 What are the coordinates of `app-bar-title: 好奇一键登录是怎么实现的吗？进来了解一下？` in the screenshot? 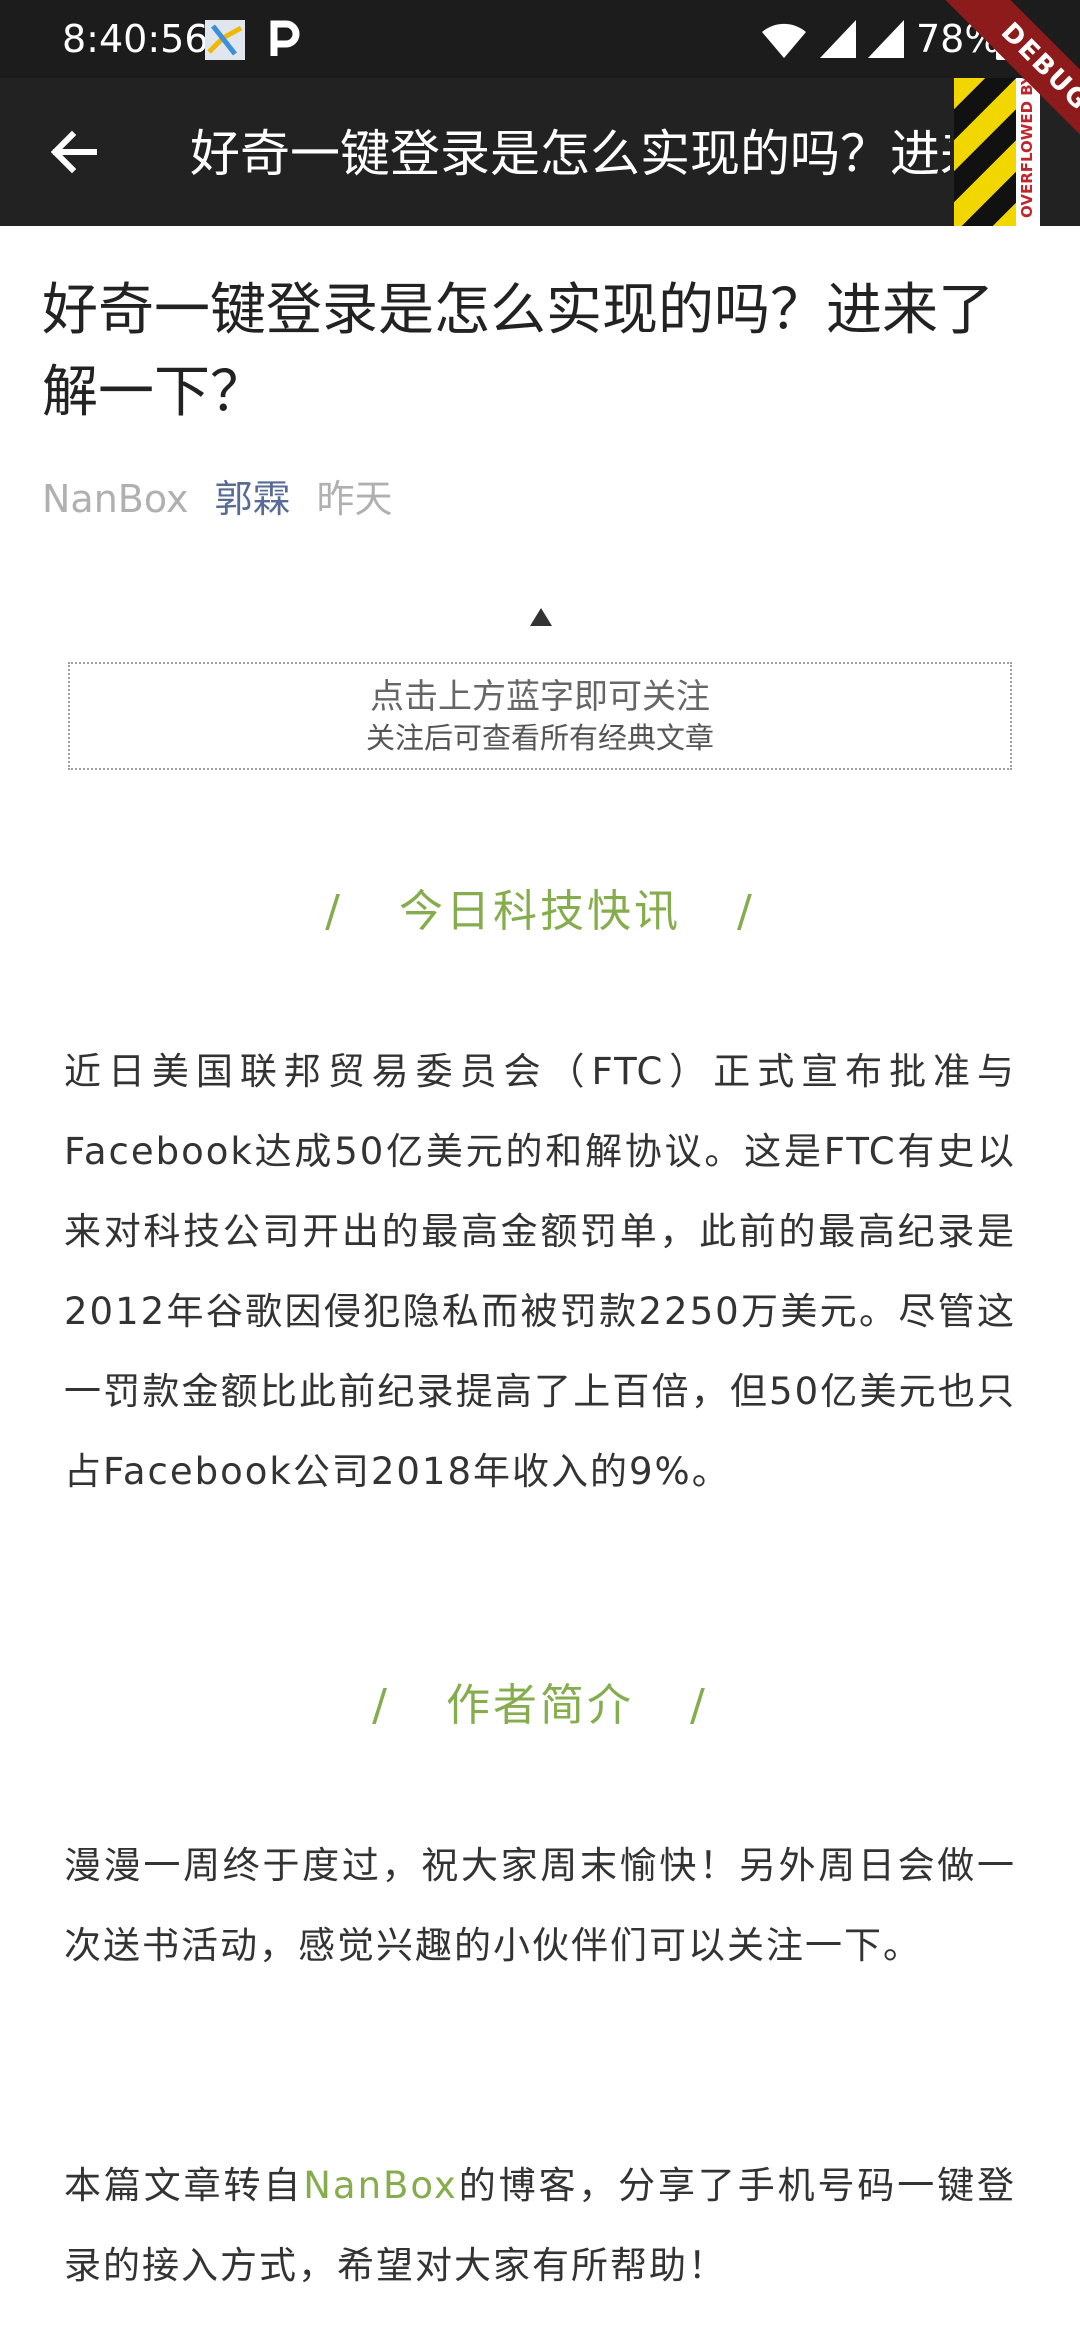 It's located at (570, 154).